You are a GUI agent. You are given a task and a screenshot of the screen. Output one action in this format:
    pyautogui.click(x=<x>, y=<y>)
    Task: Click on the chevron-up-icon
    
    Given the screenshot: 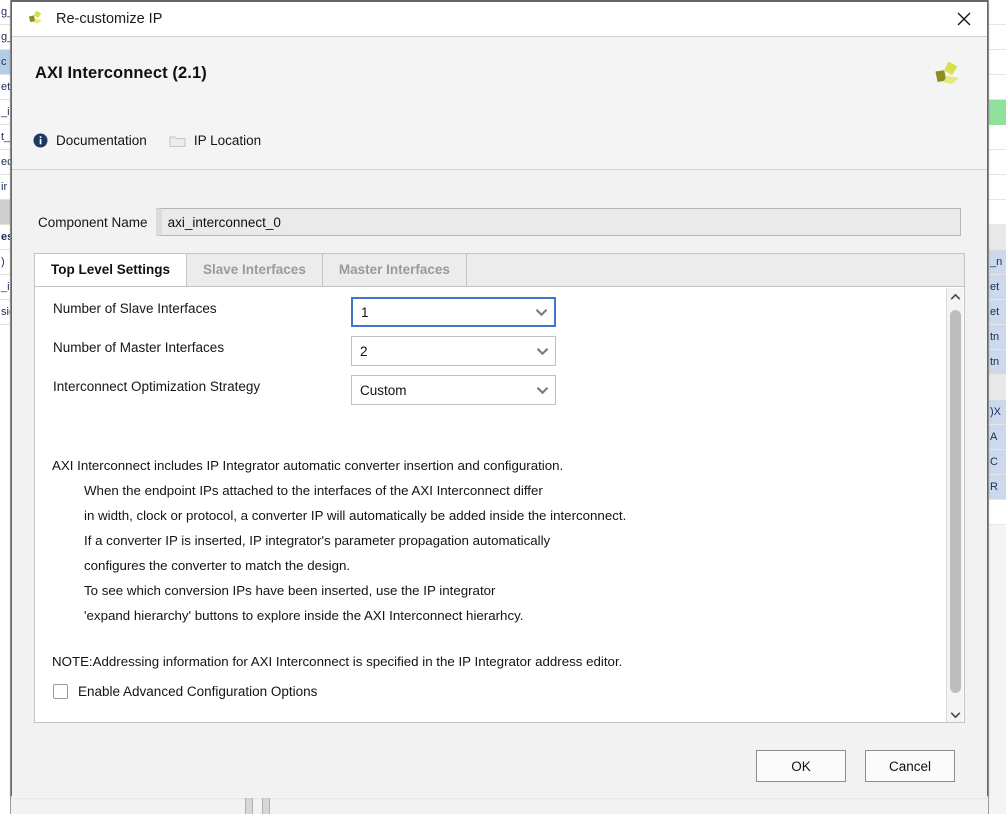 What is the action you would take?
    pyautogui.click(x=955, y=296)
    